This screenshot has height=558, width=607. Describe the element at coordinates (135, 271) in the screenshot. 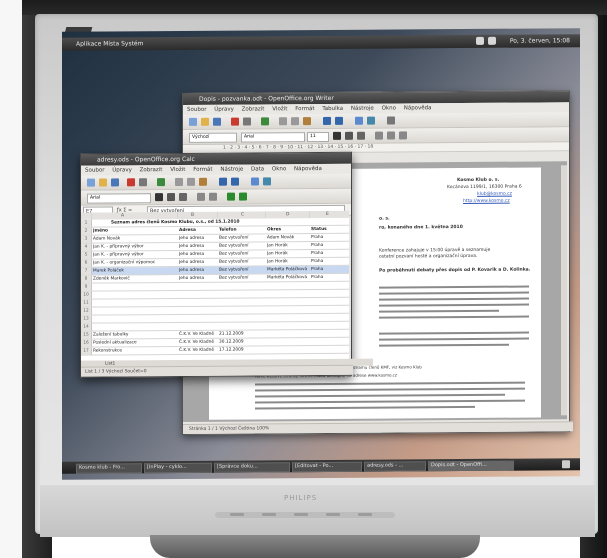

I see `table-cell: Marek Poláček` at that location.